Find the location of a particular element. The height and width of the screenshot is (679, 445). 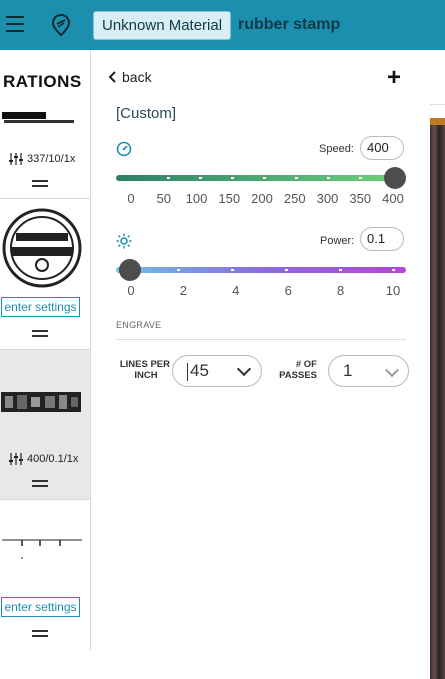

material-button: Unknown Material is located at coordinates (162, 25).